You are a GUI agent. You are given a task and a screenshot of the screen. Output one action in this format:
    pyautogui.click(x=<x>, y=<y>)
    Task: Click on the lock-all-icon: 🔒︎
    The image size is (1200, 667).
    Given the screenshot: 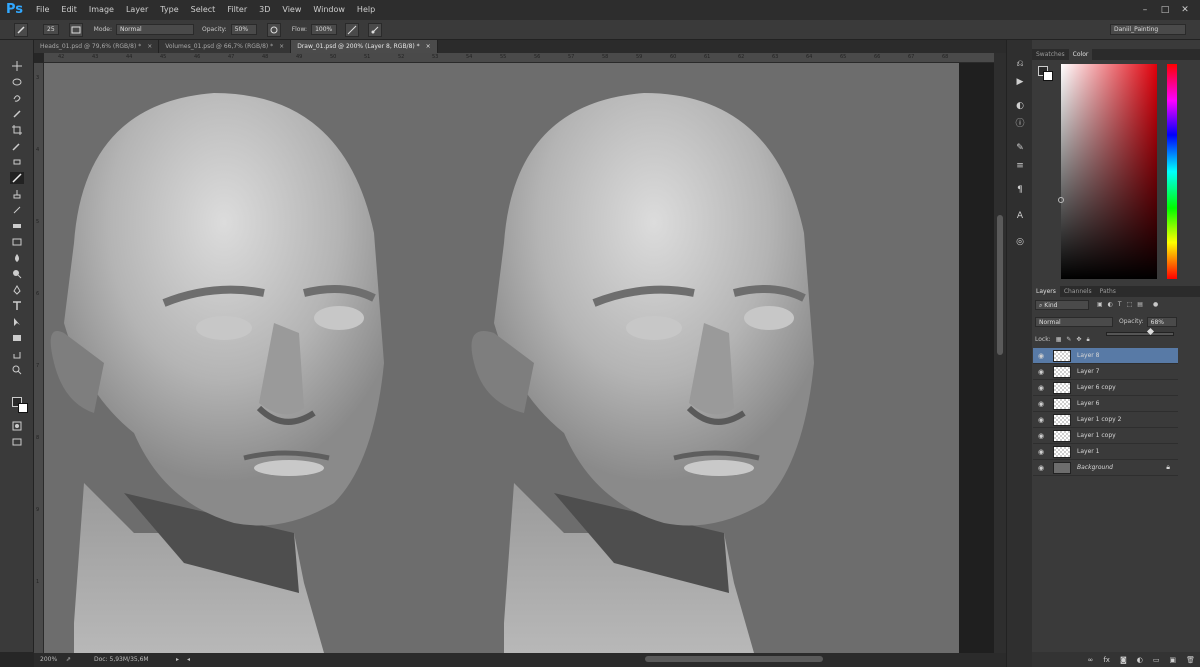 What is the action you would take?
    pyautogui.click(x=1087, y=340)
    